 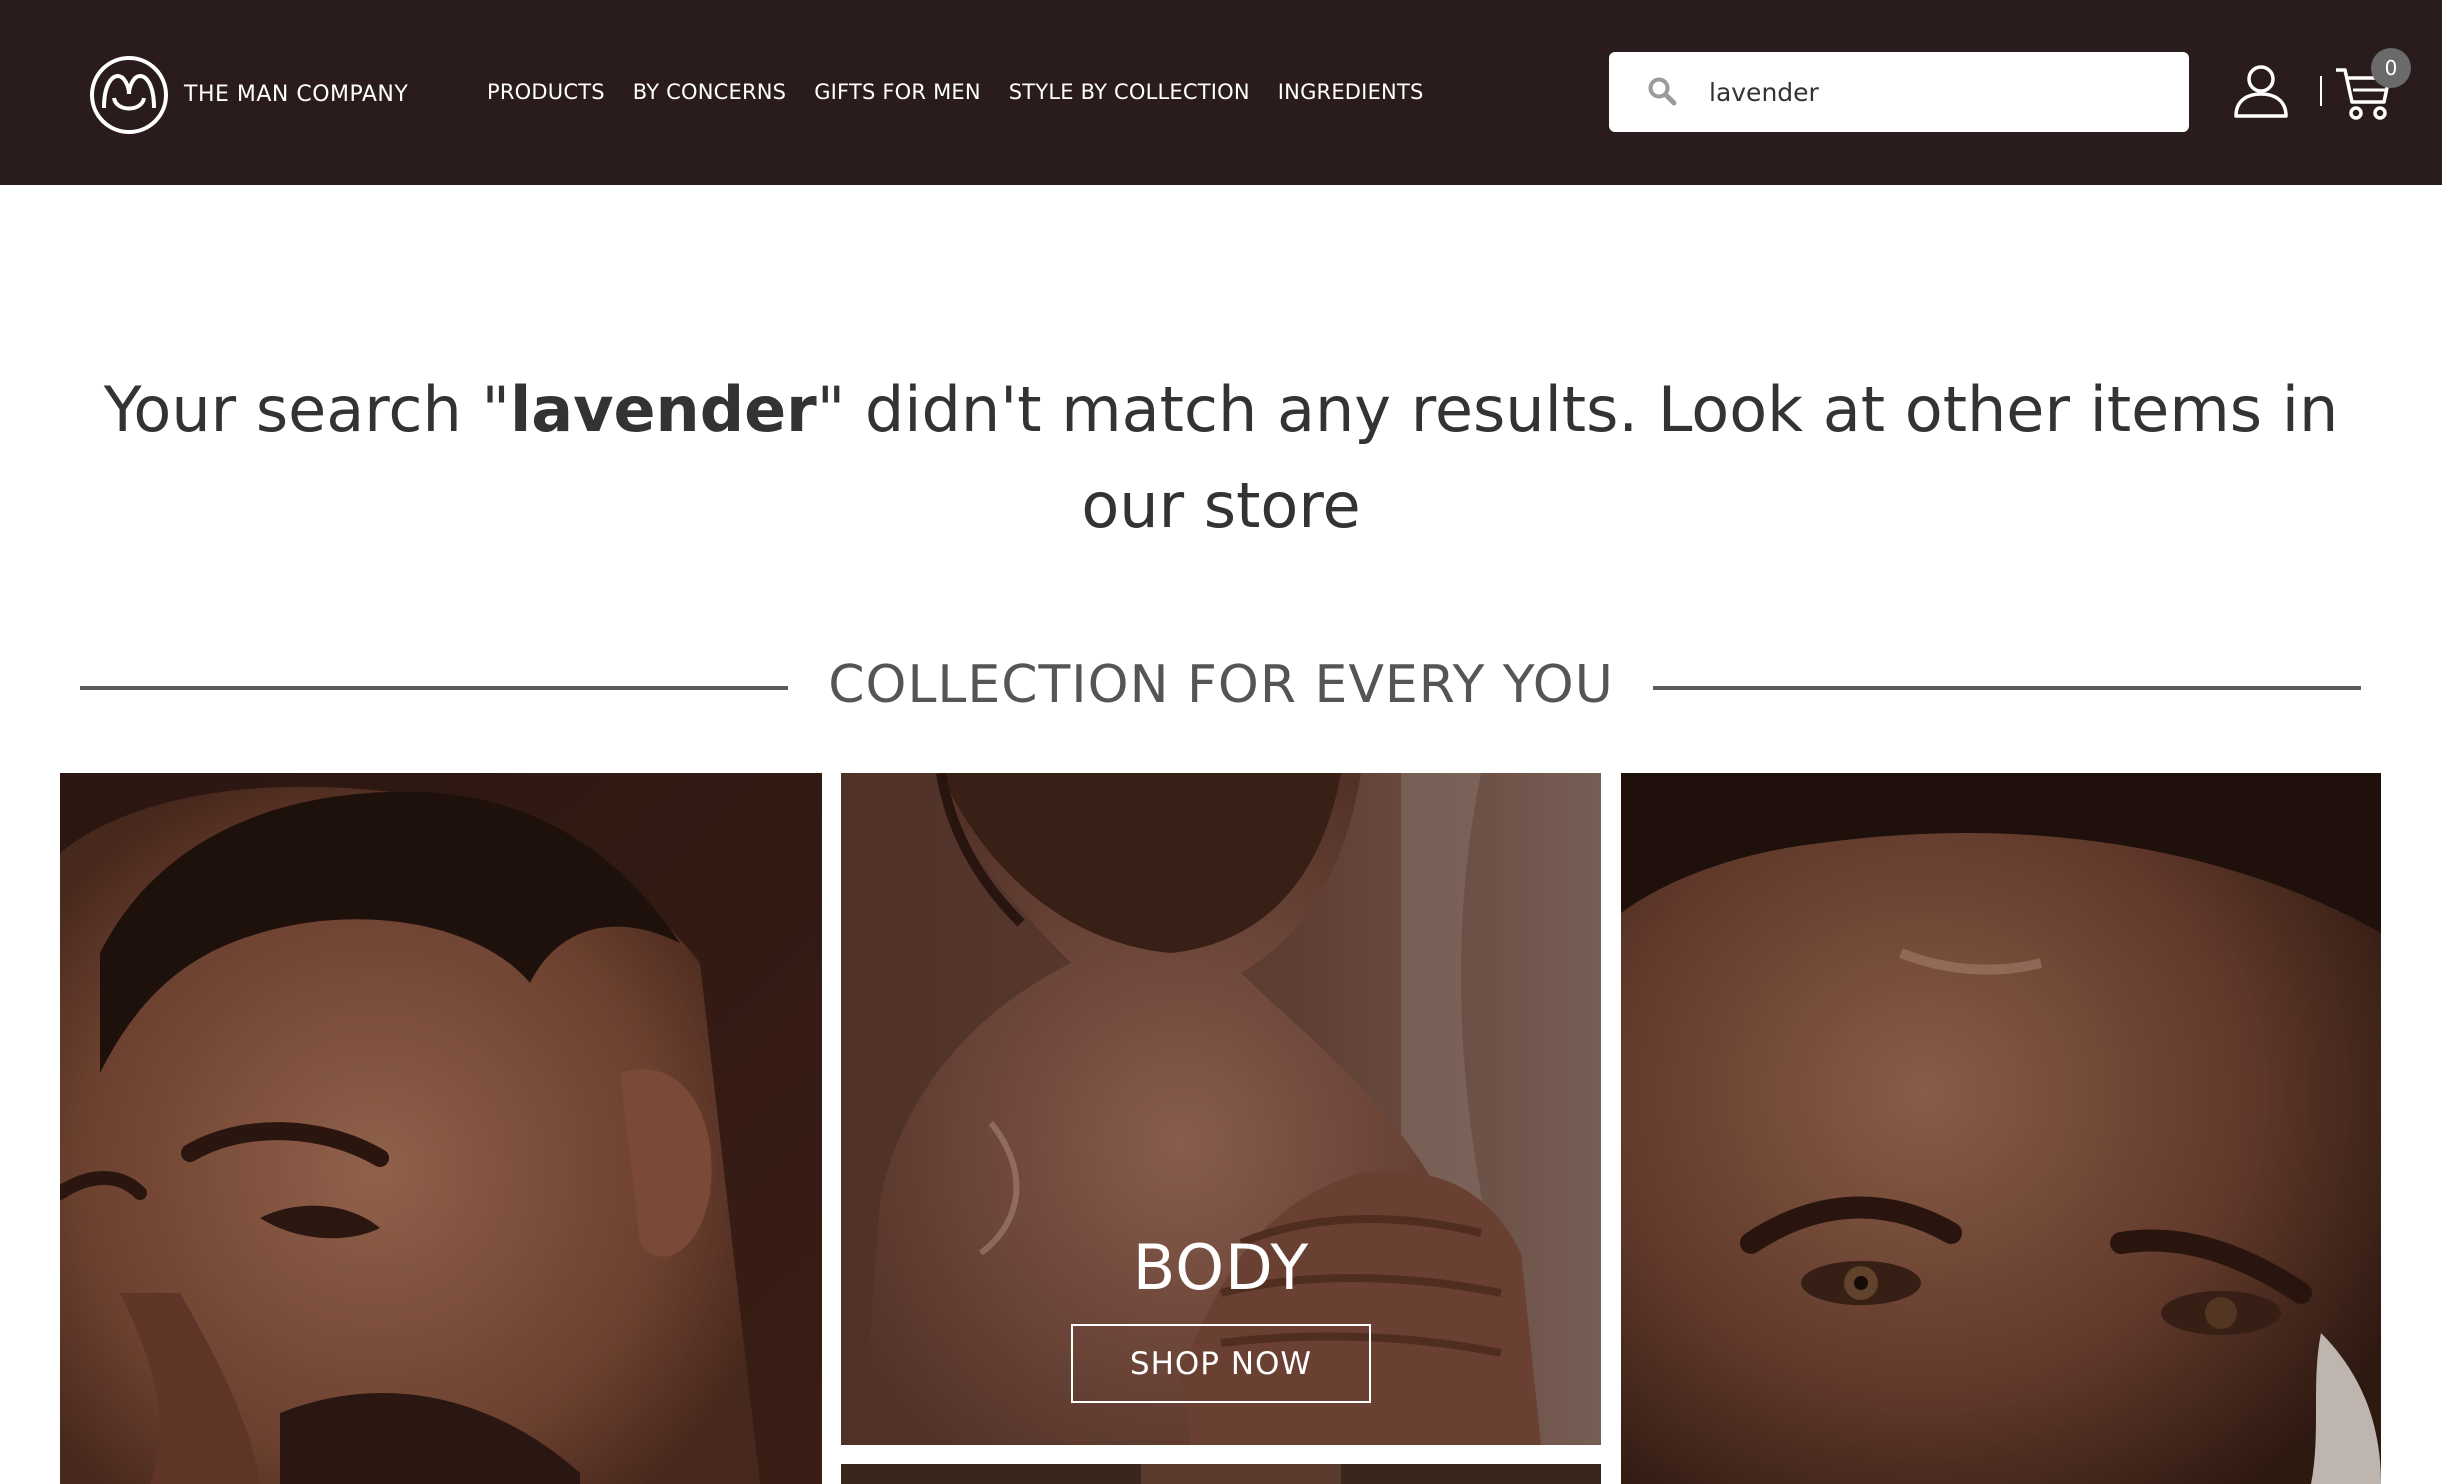 I want to click on nav-item-ingredients: INGREDIENTS, so click(x=1351, y=92).